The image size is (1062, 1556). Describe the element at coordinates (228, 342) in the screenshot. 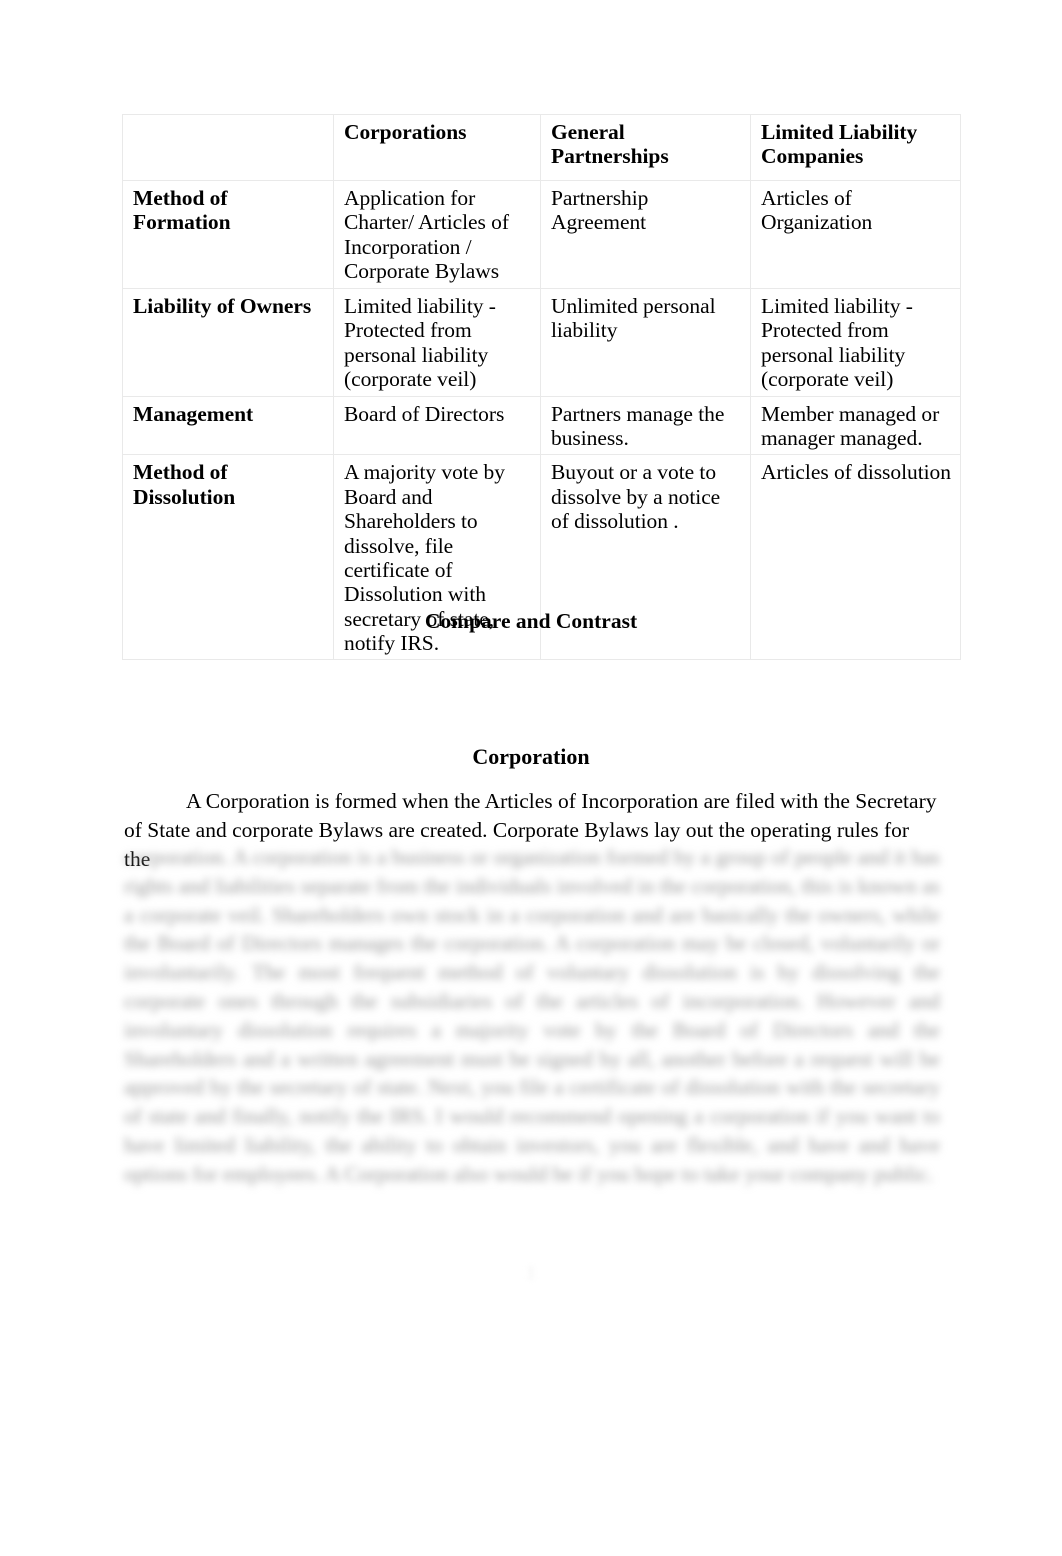

I see `row-label-liability-of-owners: Liability of Owners` at that location.